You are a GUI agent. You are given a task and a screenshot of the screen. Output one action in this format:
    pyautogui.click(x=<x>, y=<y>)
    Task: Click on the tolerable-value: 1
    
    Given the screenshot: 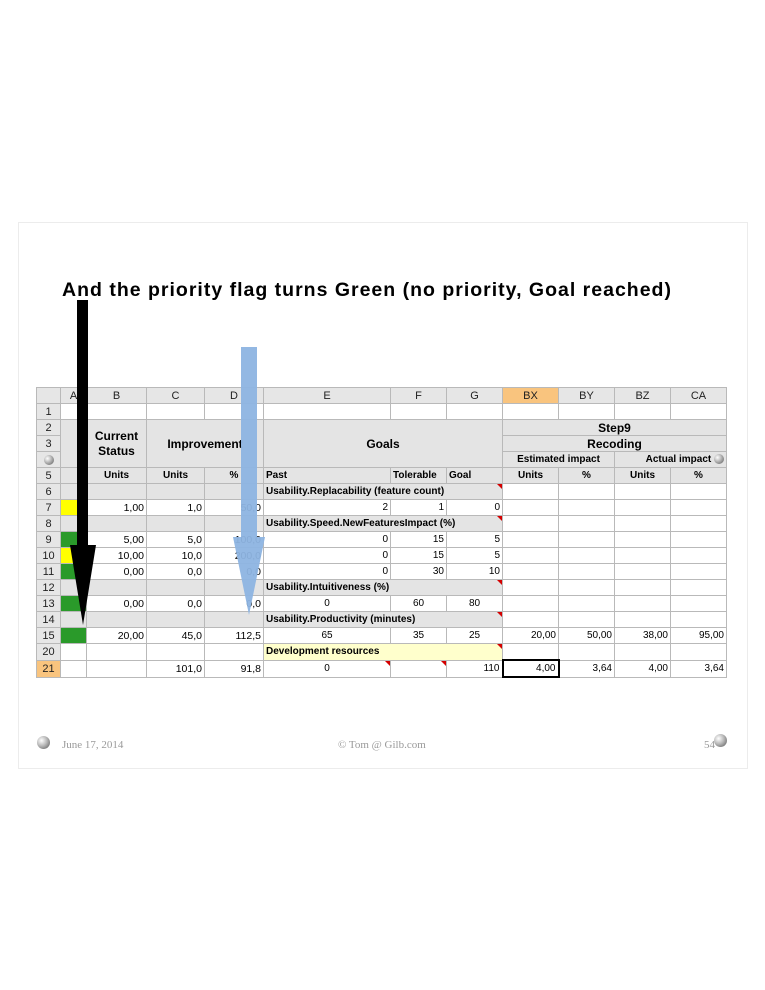 What is the action you would take?
    pyautogui.click(x=418, y=507)
    